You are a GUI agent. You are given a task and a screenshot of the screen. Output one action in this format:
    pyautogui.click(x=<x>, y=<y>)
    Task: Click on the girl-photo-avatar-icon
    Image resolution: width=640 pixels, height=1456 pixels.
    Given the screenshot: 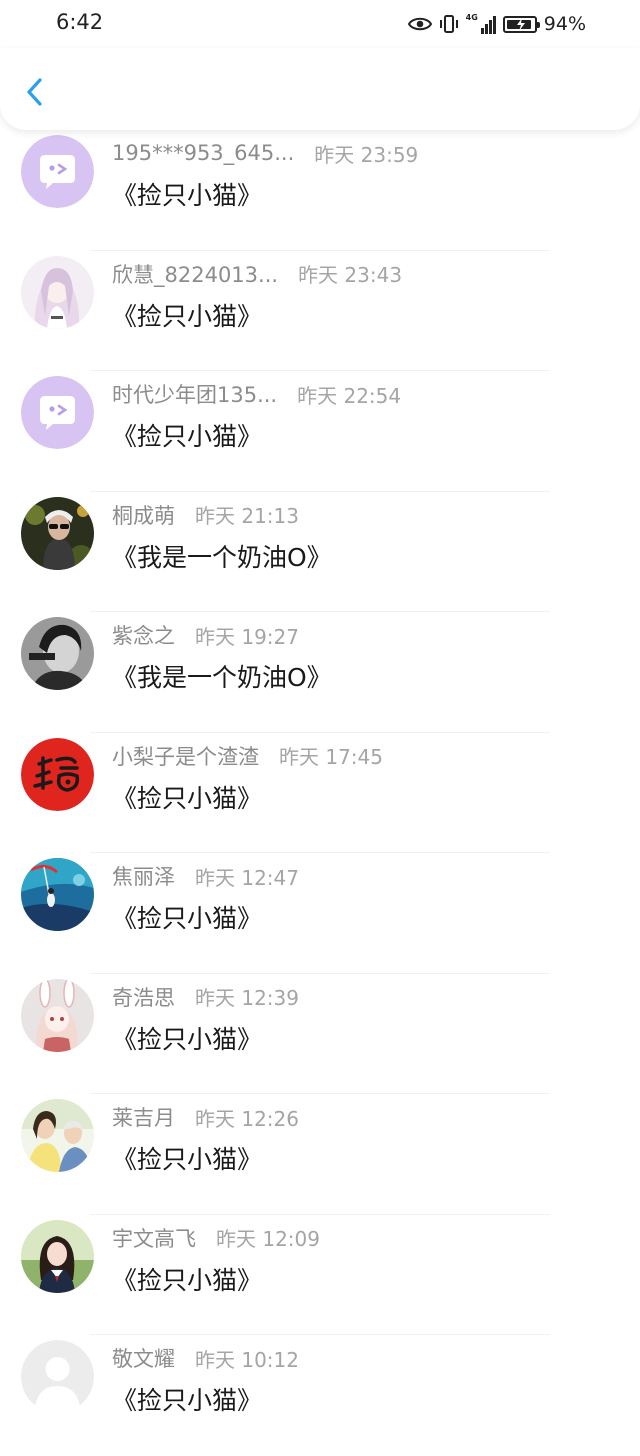 What is the action you would take?
    pyautogui.click(x=57, y=1256)
    